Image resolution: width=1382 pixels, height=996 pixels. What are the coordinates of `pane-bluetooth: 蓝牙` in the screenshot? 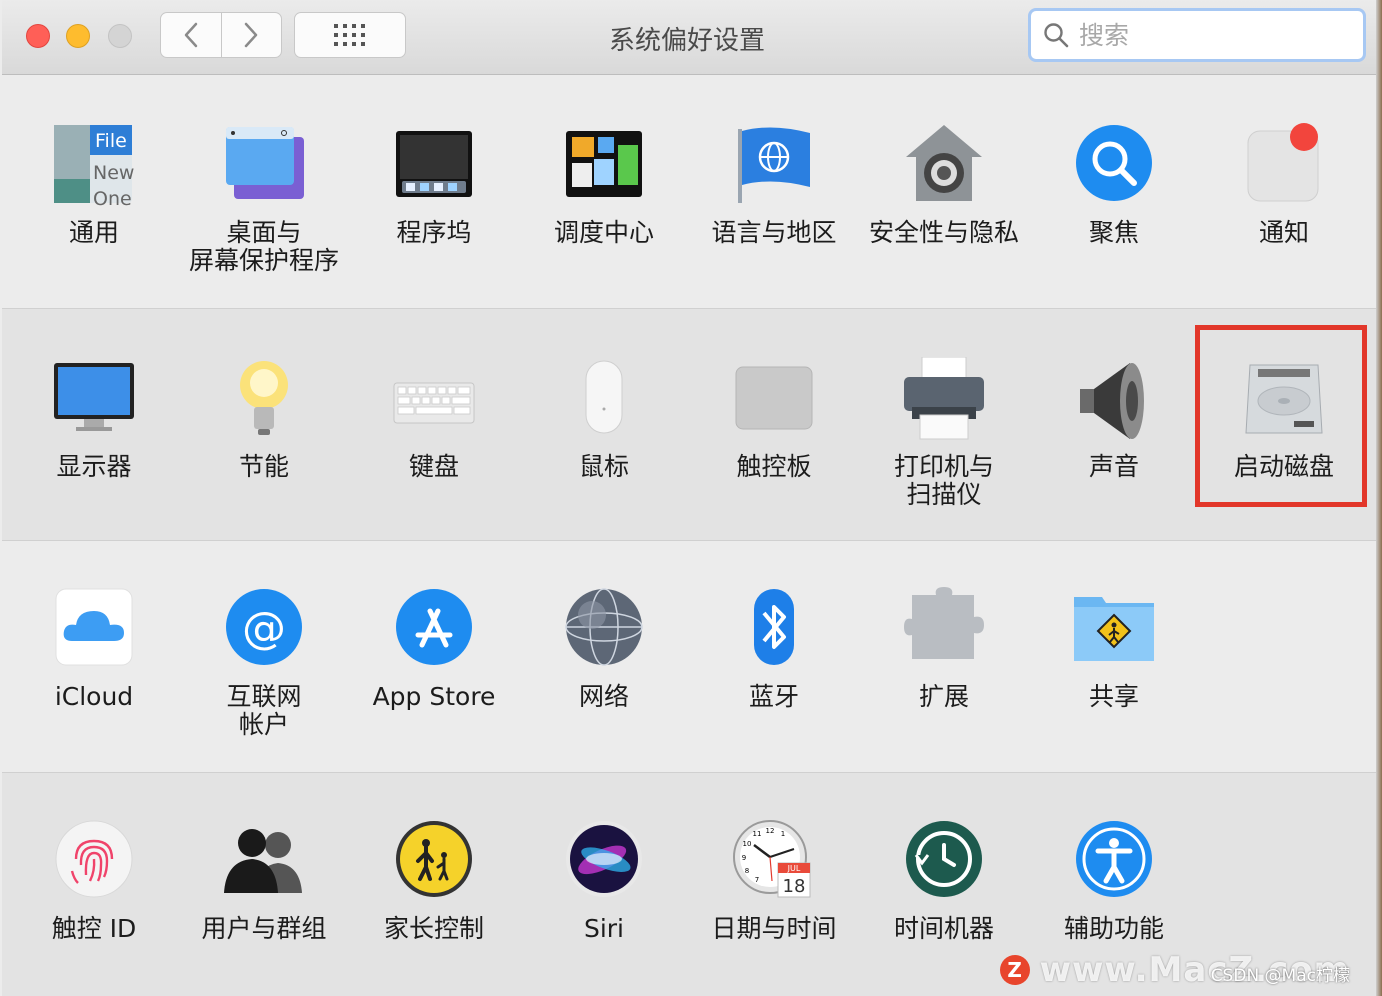 It's located at (774, 649).